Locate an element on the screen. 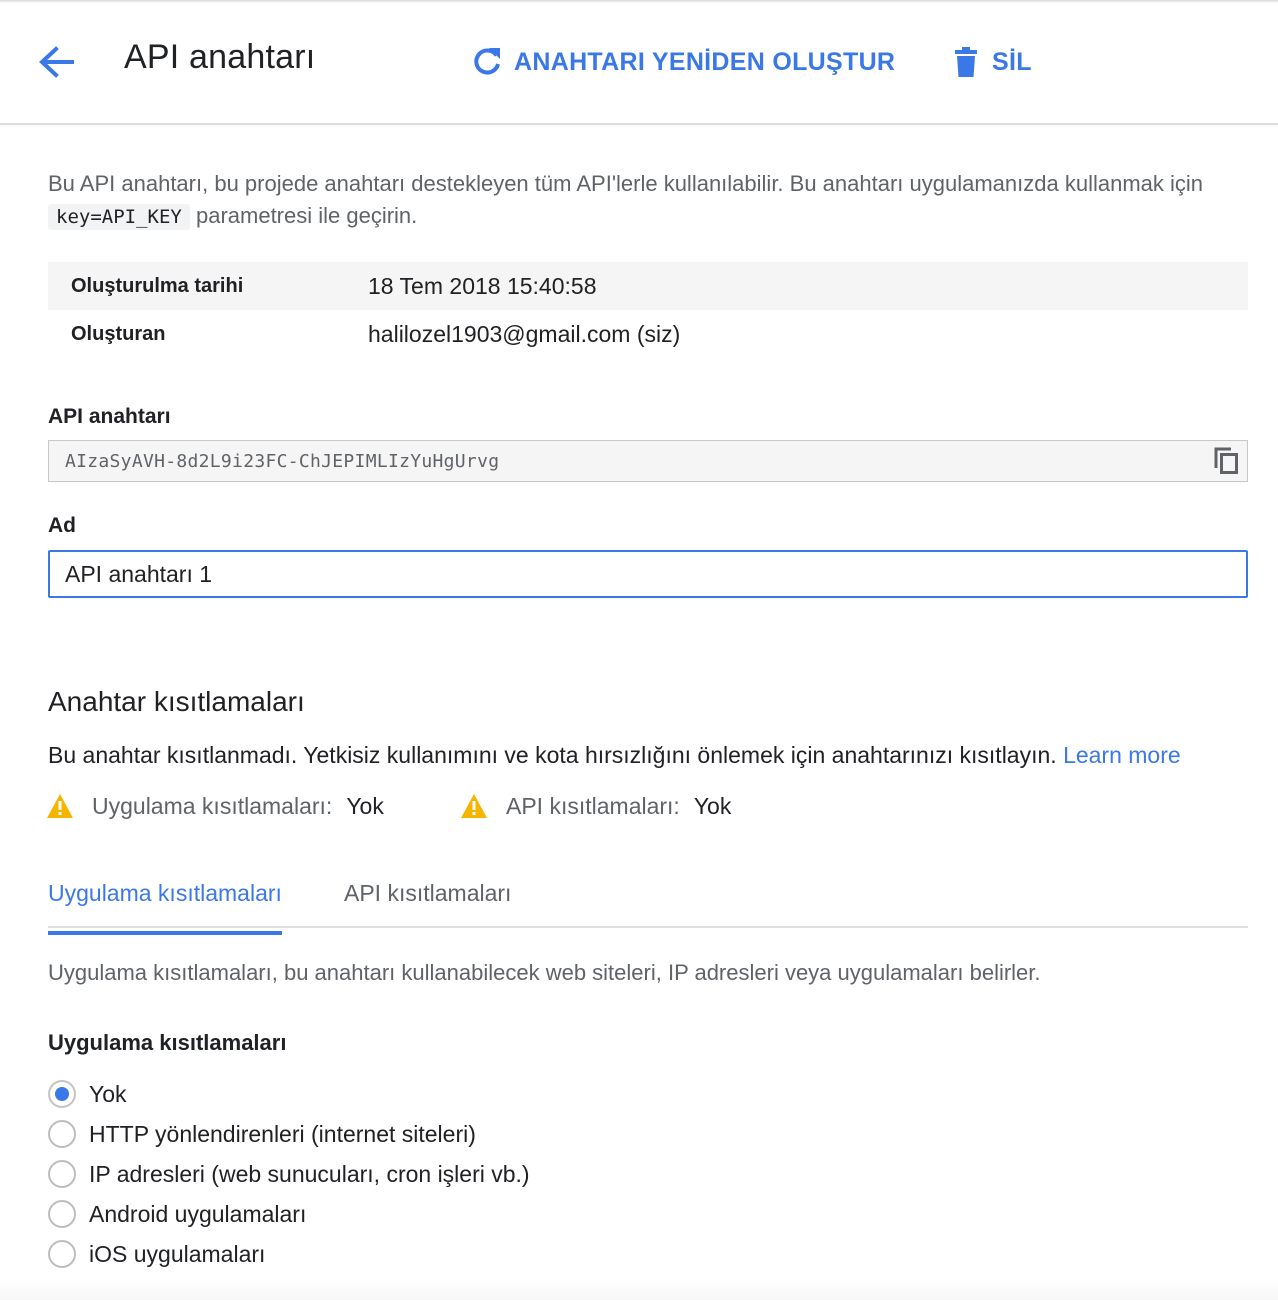  creator-value: halilozel1903@gmail.com (siz) is located at coordinates (524, 333).